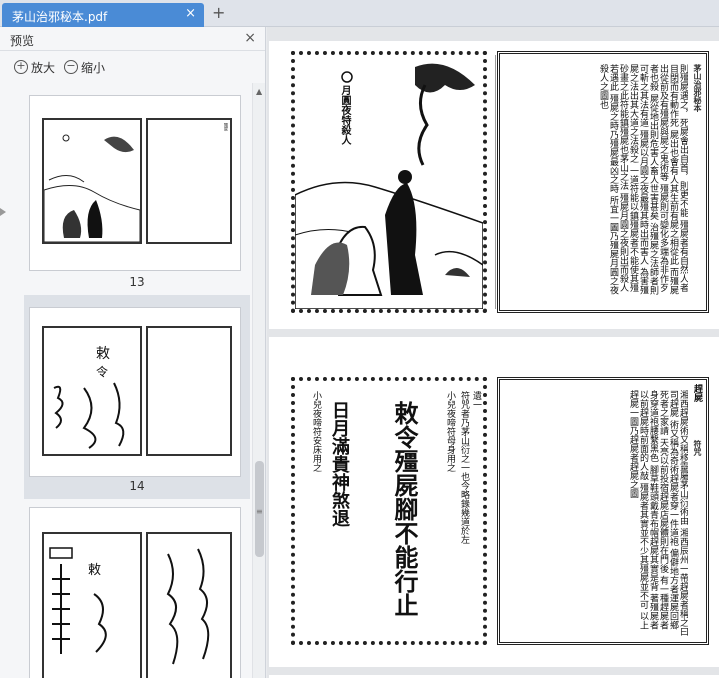 Image resolution: width=719 pixels, height=678 pixels. Describe the element at coordinates (189, 181) in the screenshot. I see `thumb-text-frame: 殭屍` at that location.